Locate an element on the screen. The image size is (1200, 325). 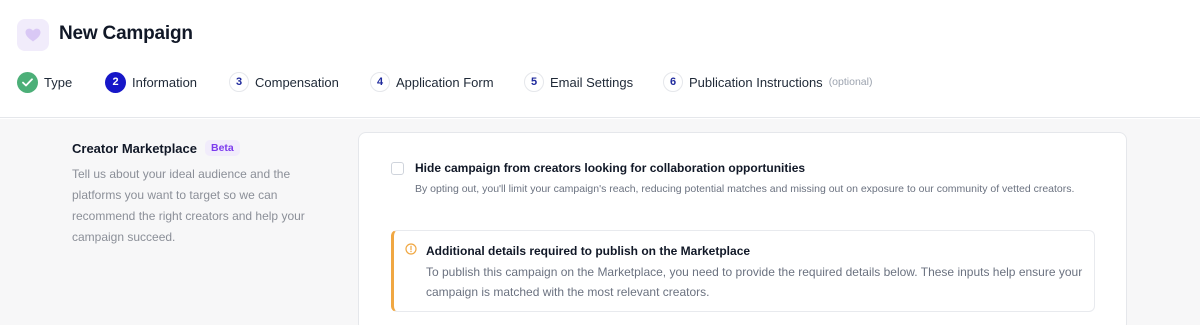
step-label: Compensation is located at coordinates (297, 82).